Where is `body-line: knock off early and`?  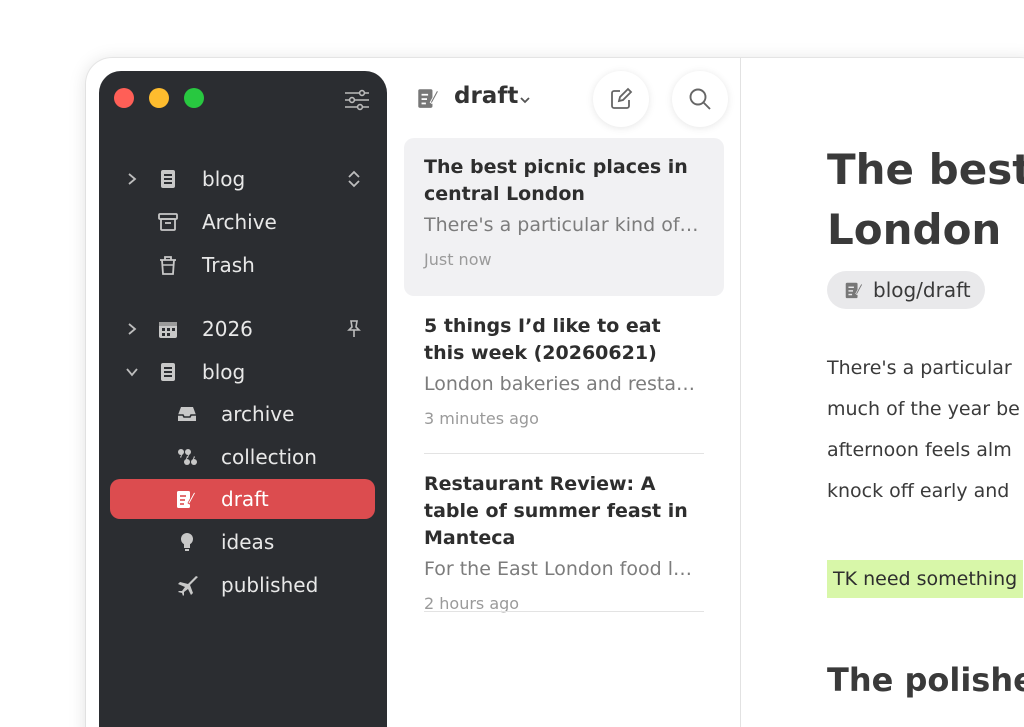
body-line: knock off early and is located at coordinates (918, 491).